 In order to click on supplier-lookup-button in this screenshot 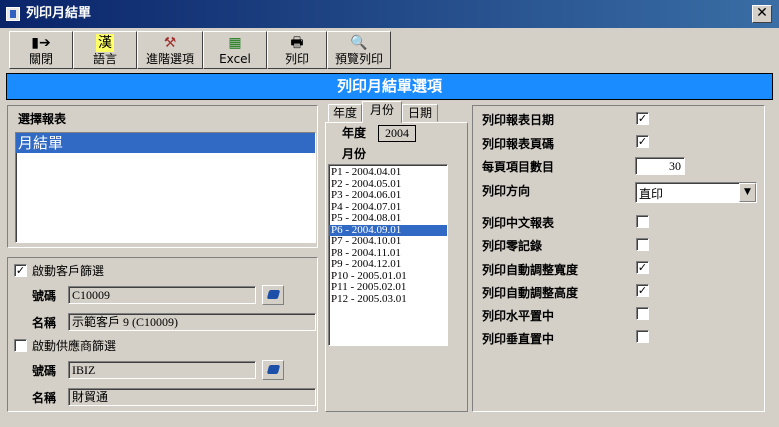, I will do `click(273, 370)`.